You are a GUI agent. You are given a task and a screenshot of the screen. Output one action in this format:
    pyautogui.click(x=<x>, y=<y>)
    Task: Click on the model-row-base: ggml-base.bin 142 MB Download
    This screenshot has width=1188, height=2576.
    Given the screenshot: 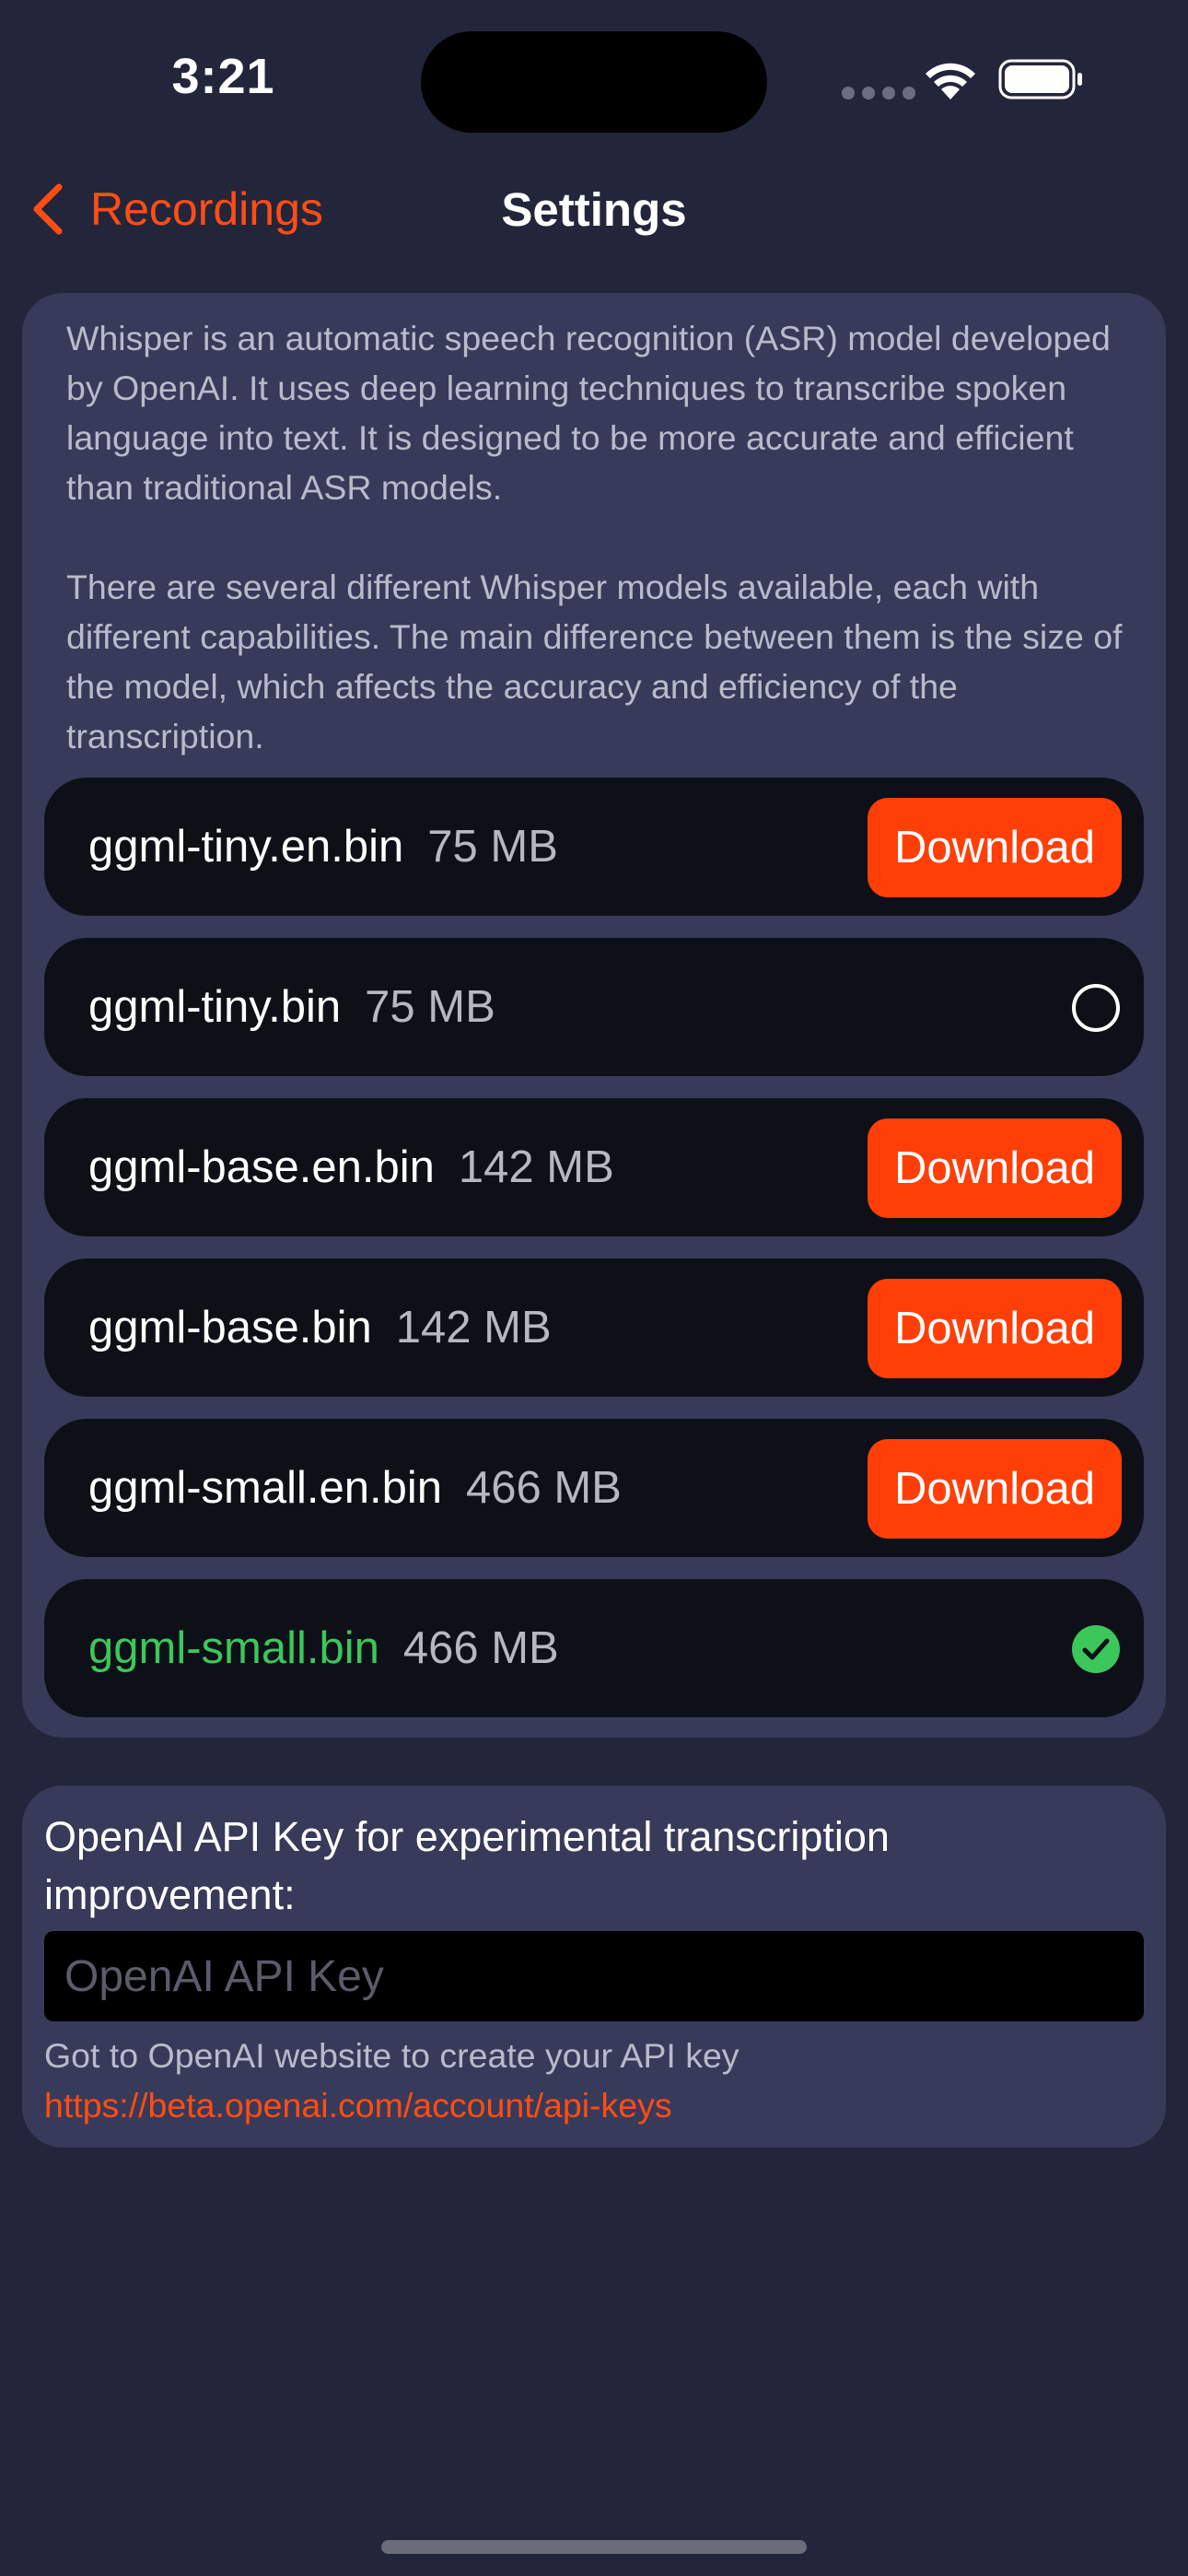 What is the action you would take?
    pyautogui.click(x=594, y=1328)
    